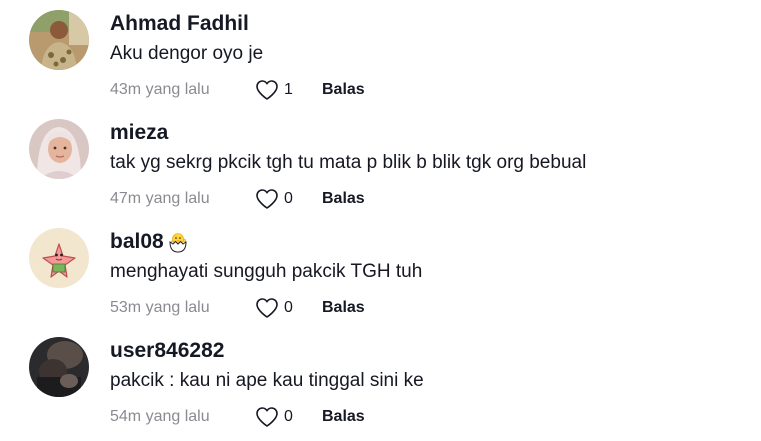  What do you see at coordinates (237, 199) in the screenshot?
I see `comment-meta: 47m yang lalu 0 Balas` at bounding box center [237, 199].